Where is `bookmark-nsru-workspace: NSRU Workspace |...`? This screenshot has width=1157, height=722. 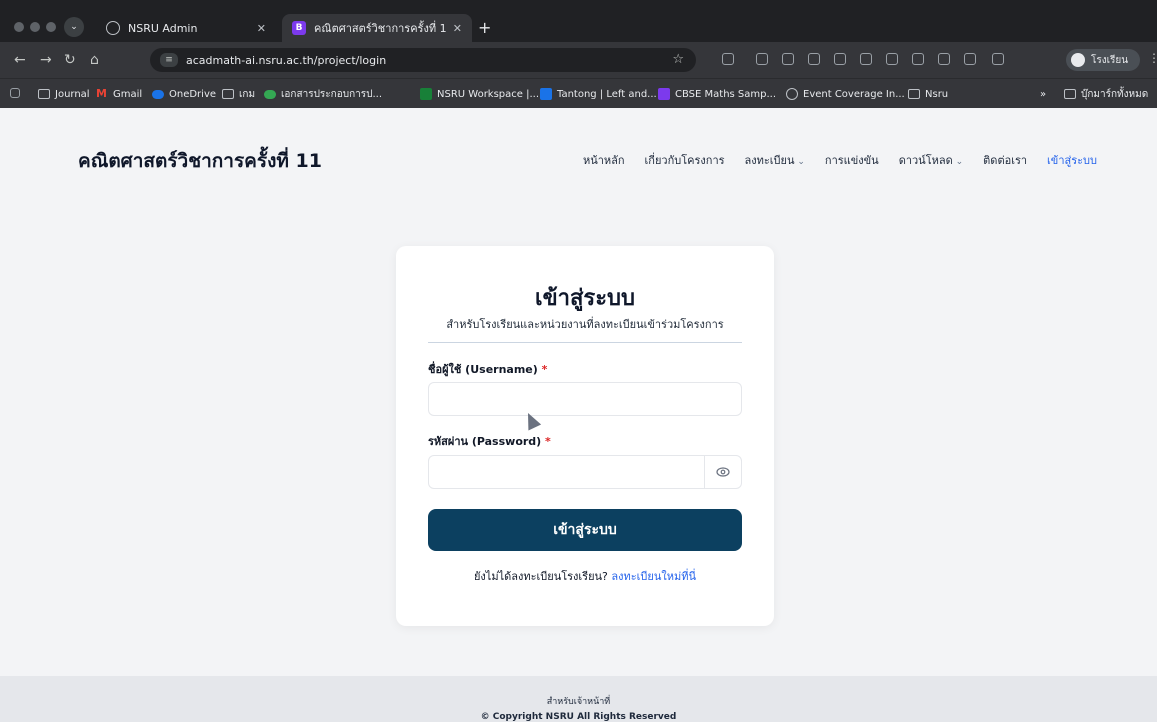
bookmark-nsru-workspace: NSRU Workspace |... is located at coordinates (479, 94).